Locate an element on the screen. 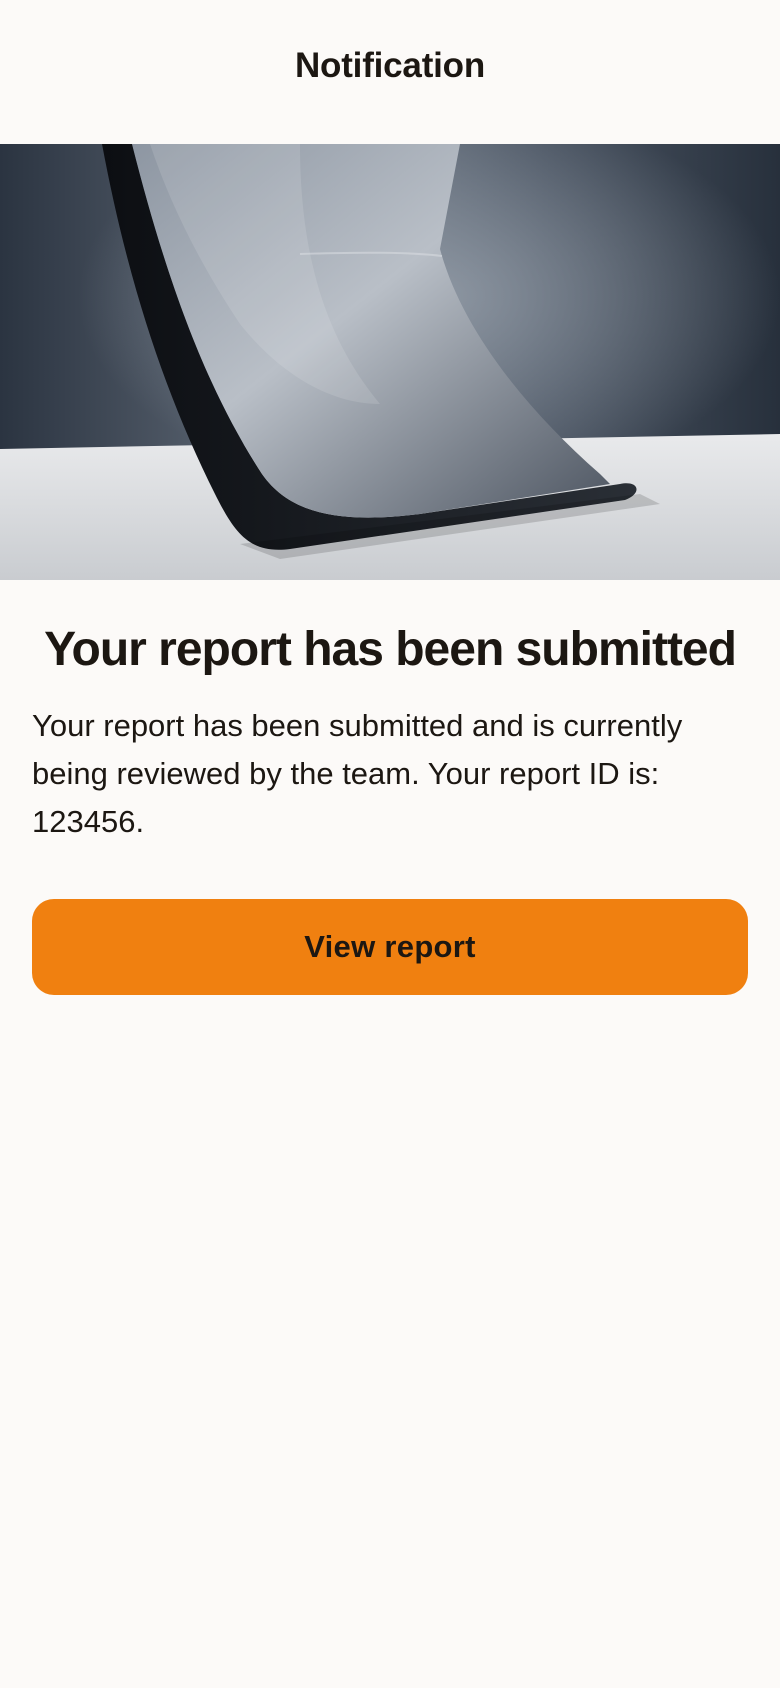 Image resolution: width=780 pixels, height=1688 pixels. top-app-bar: Notification is located at coordinates (390, 72).